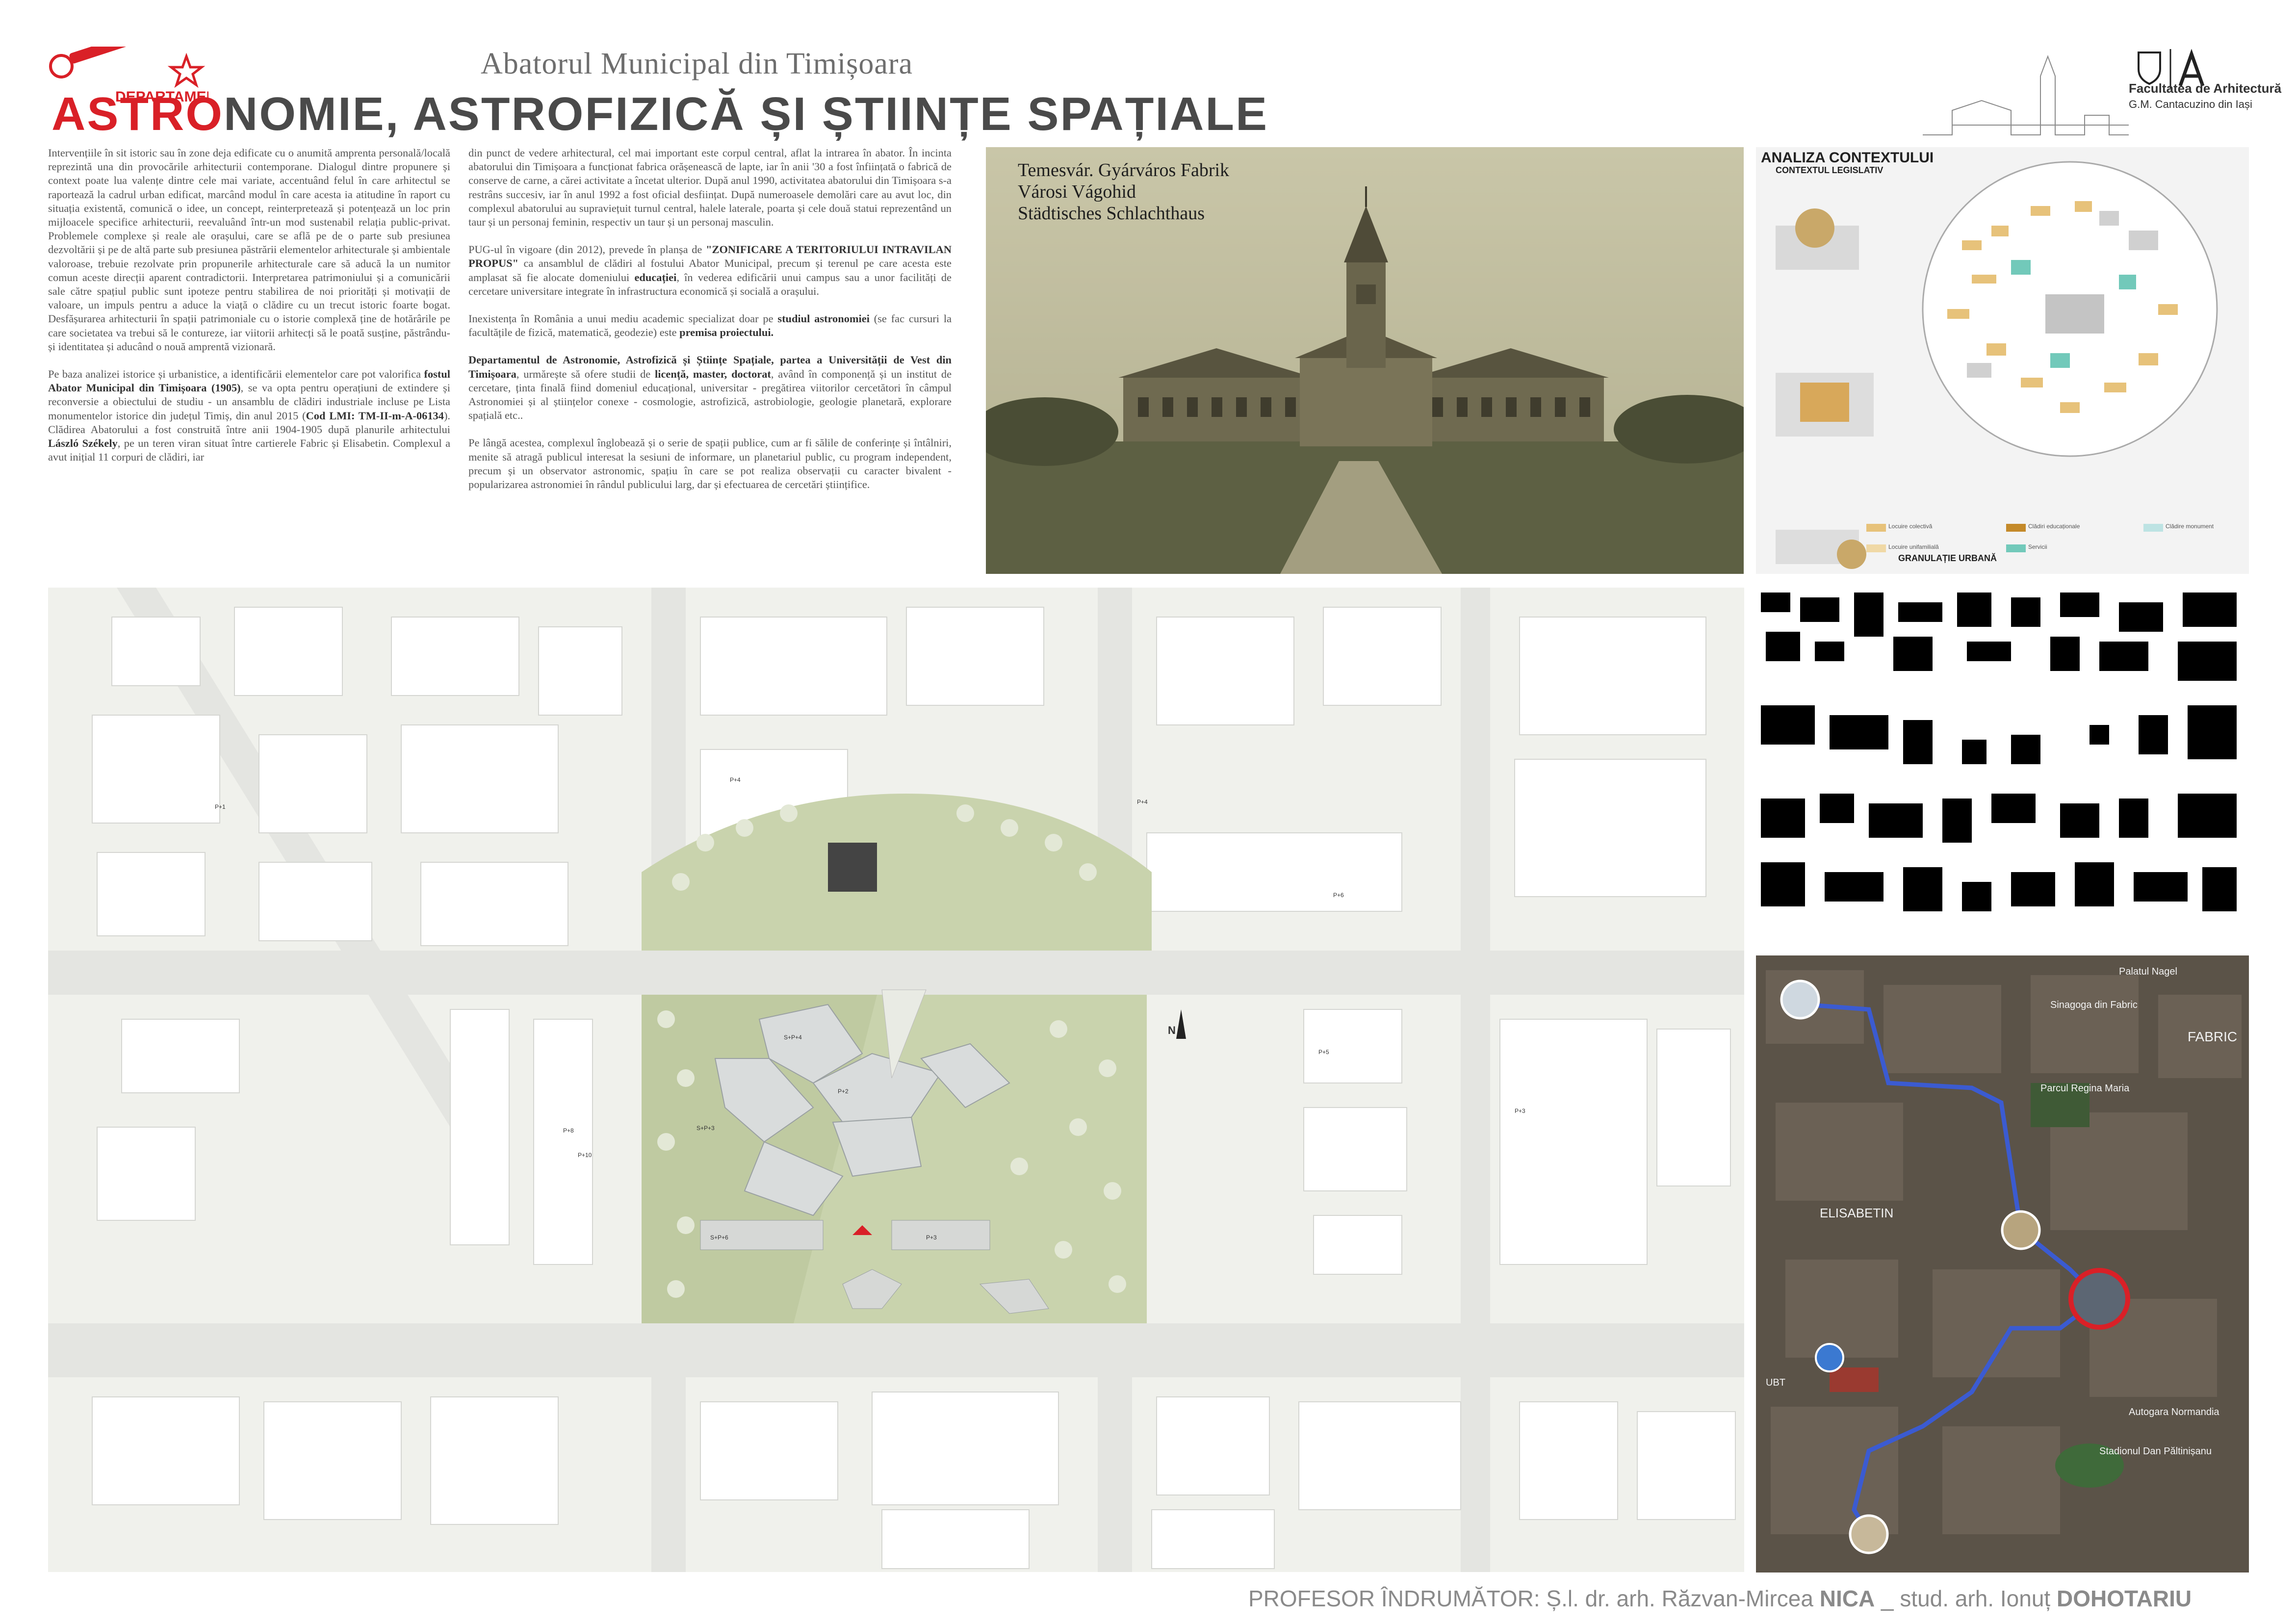 The width and height of the screenshot is (2296, 1624). I want to click on context-analysis-panel, so click(2003, 360).